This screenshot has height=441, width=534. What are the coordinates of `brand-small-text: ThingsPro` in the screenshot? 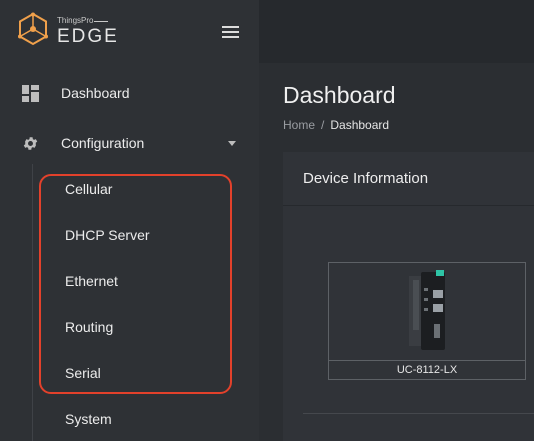 It's located at (75, 20).